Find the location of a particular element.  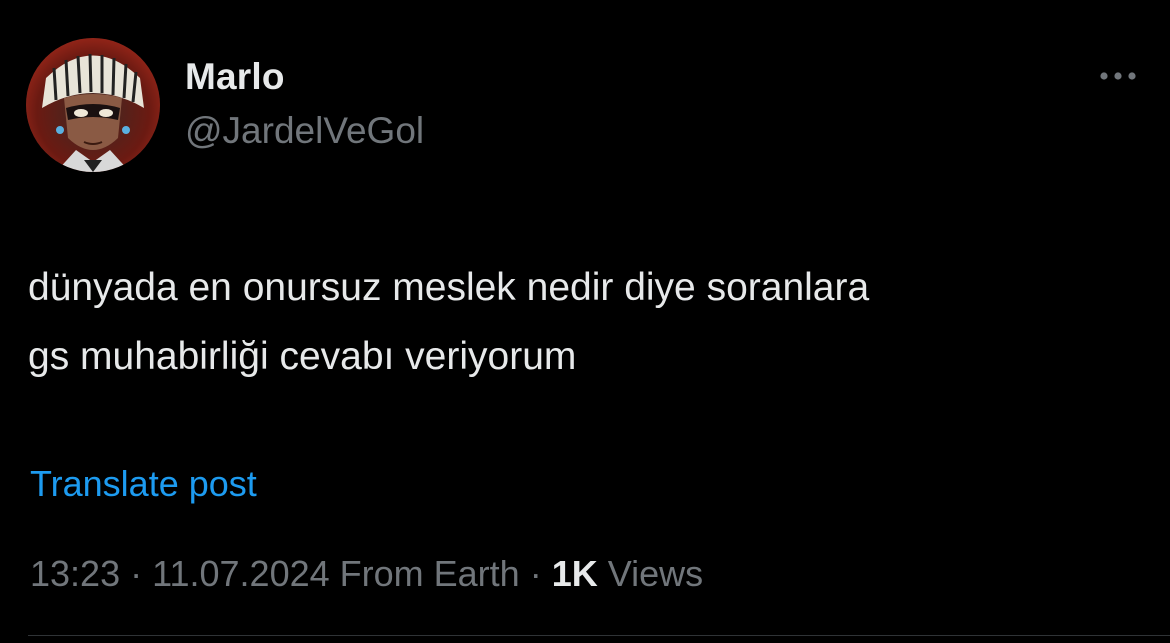

tweet-time: 13:23 is located at coordinates (75, 573).